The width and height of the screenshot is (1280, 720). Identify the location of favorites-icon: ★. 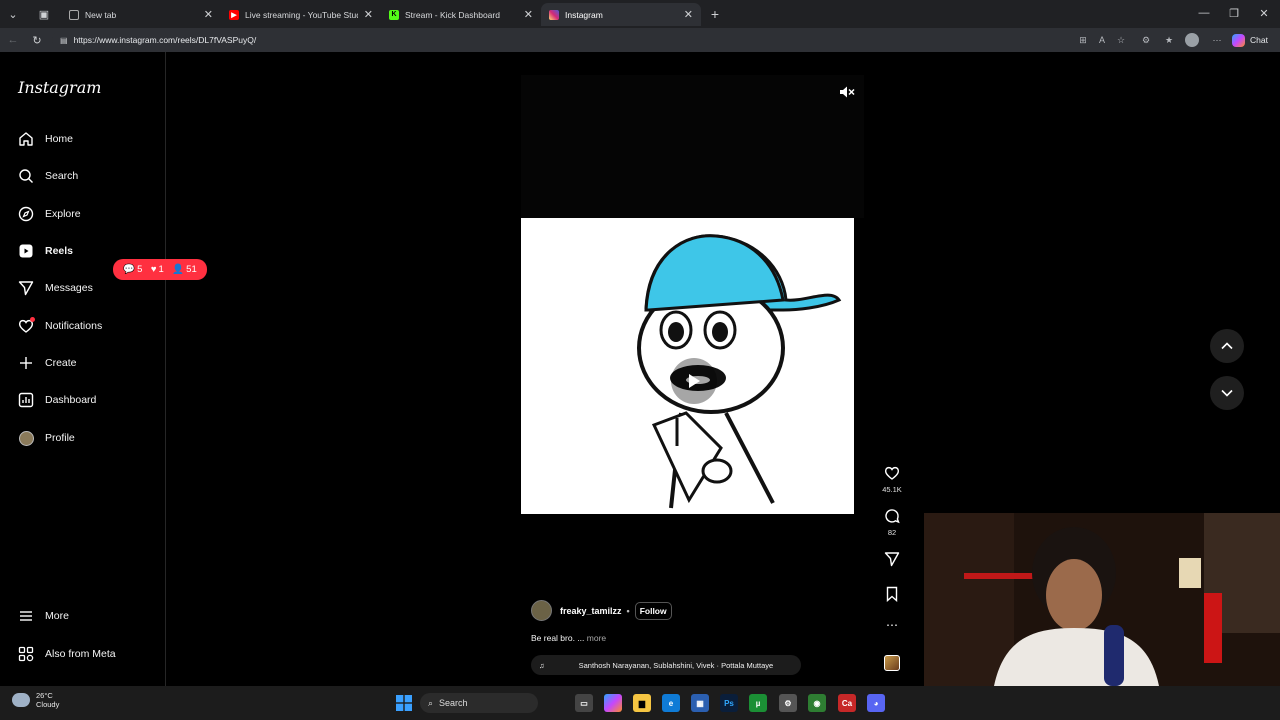
(1169, 40).